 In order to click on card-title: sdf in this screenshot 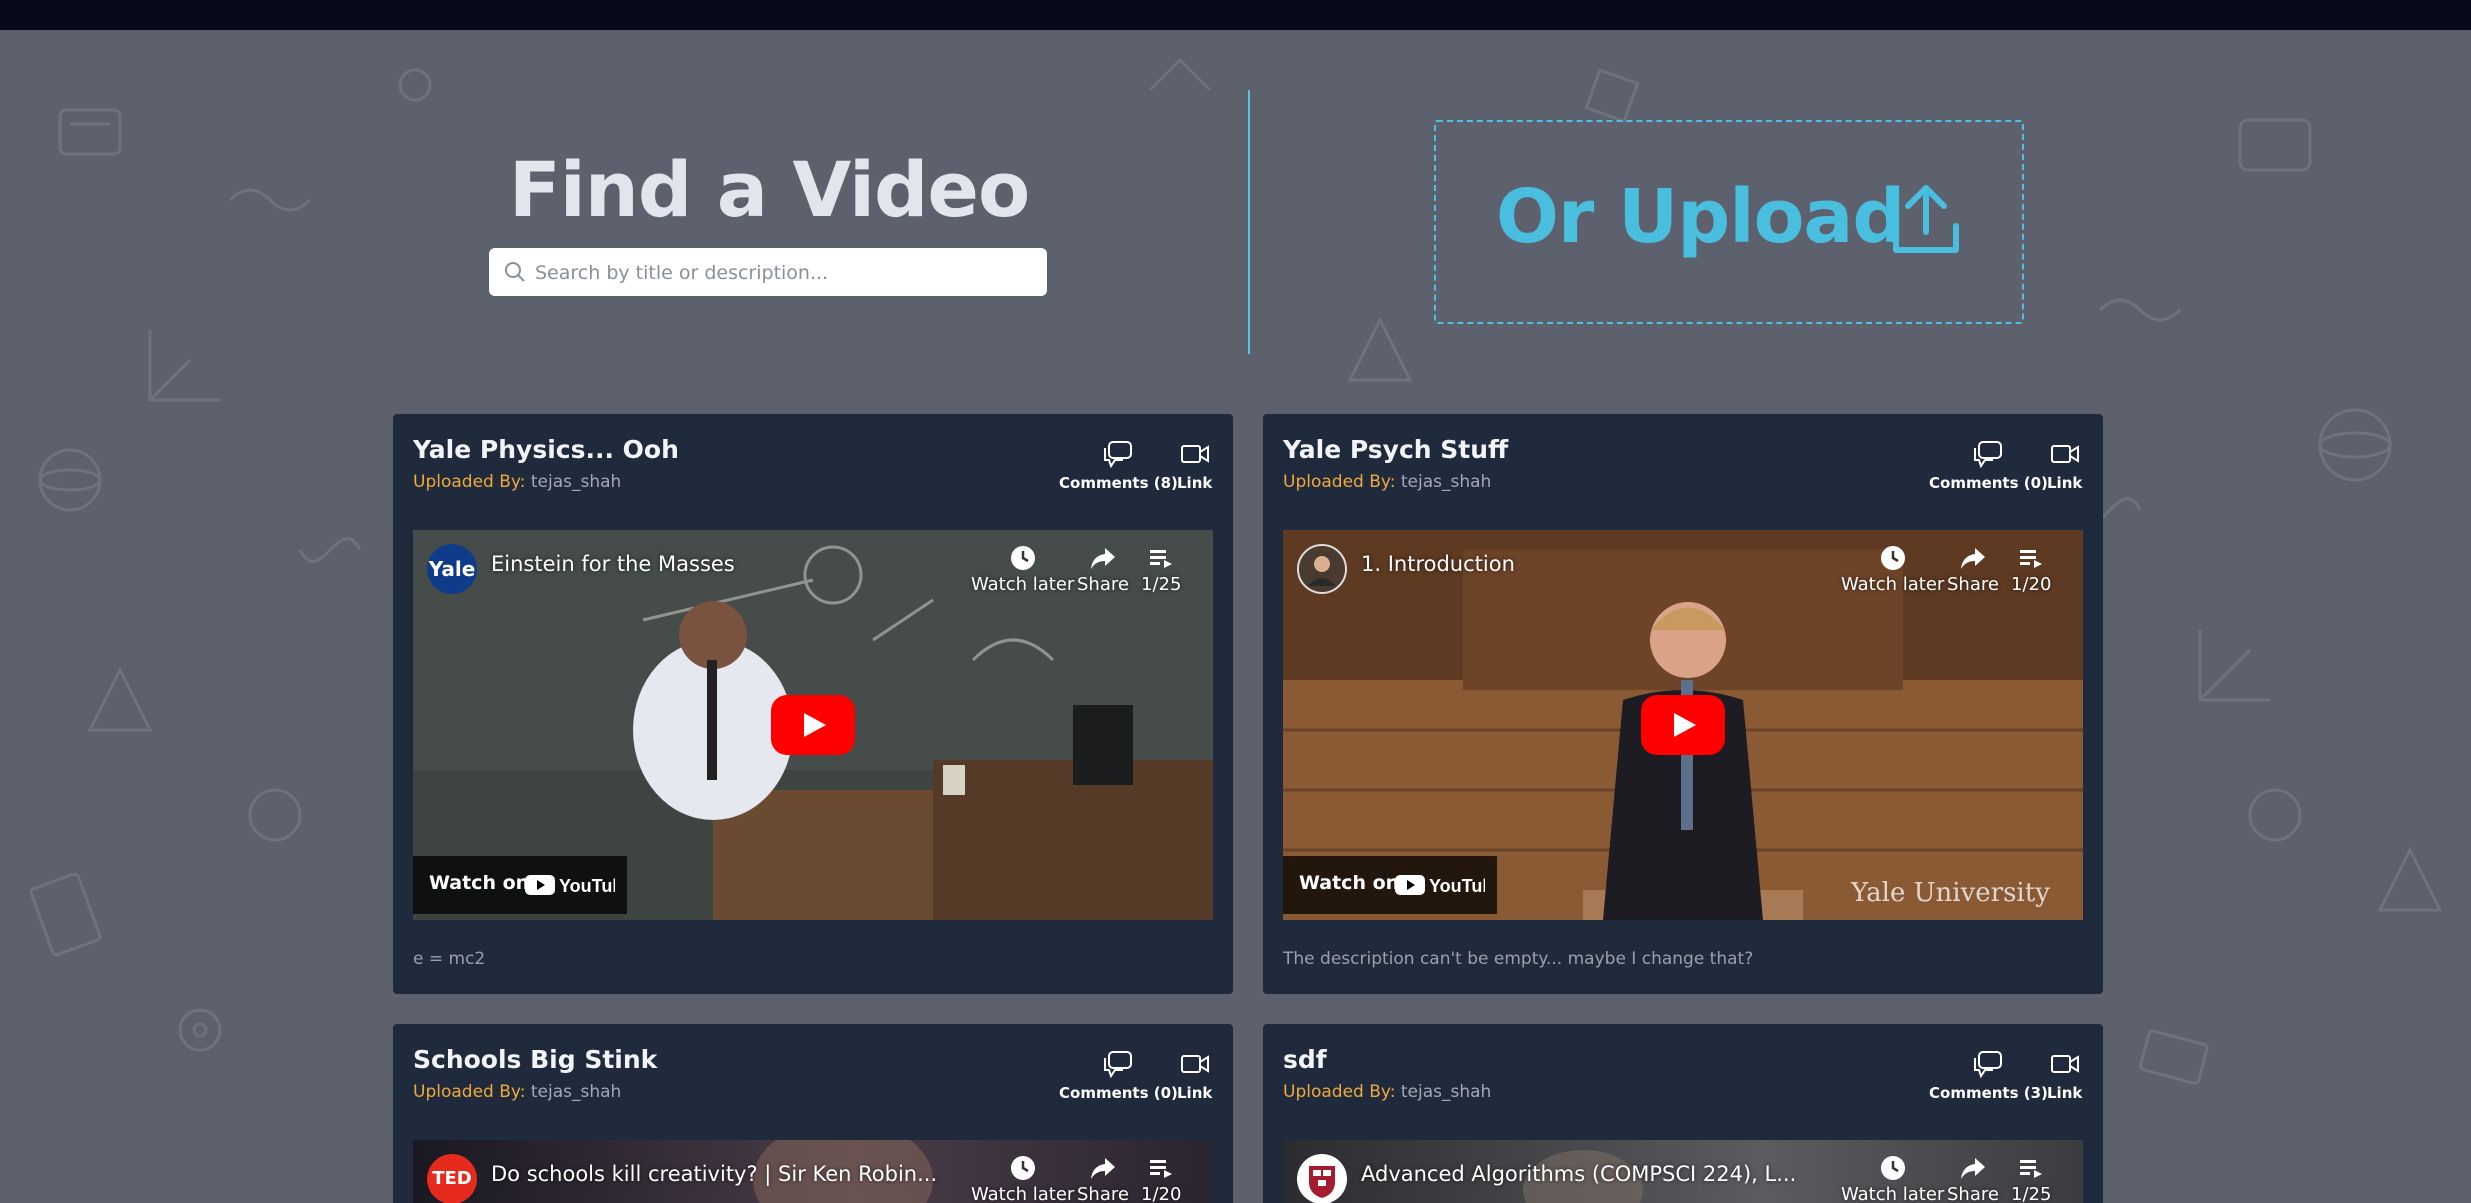, I will do `click(1305, 1059)`.